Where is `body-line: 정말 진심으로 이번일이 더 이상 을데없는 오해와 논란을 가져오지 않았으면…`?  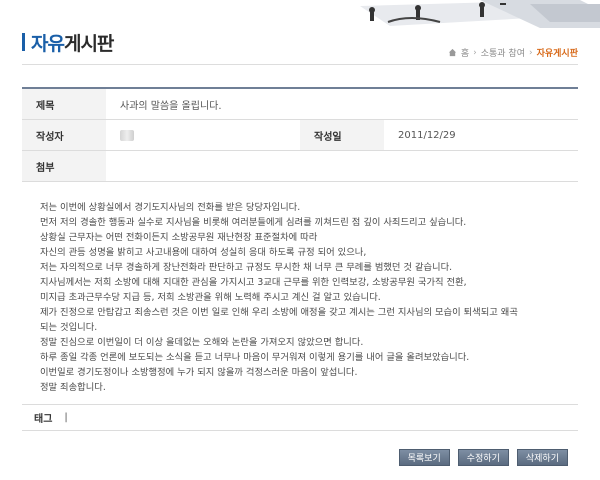 body-line: 정말 진심으로 이번일이 더 이상 을데없는 오해와 논란을 가져오지 않았으면… is located at coordinates (202, 342).